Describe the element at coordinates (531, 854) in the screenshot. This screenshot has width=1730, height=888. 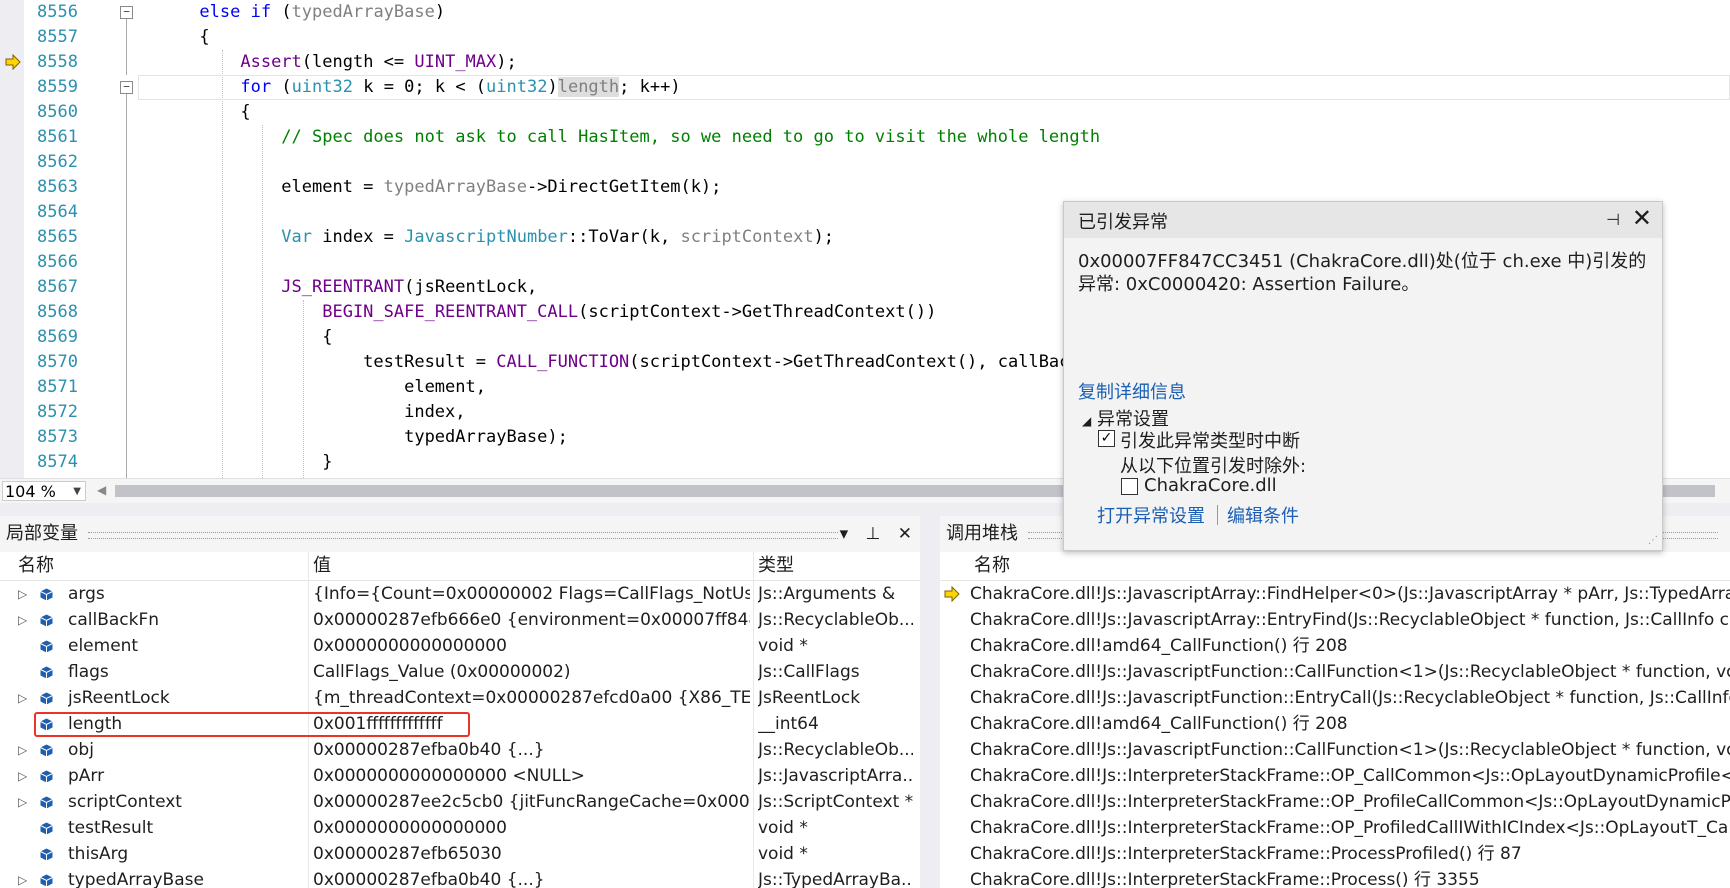
I see `variable-value: 0x00000287efb65030` at that location.